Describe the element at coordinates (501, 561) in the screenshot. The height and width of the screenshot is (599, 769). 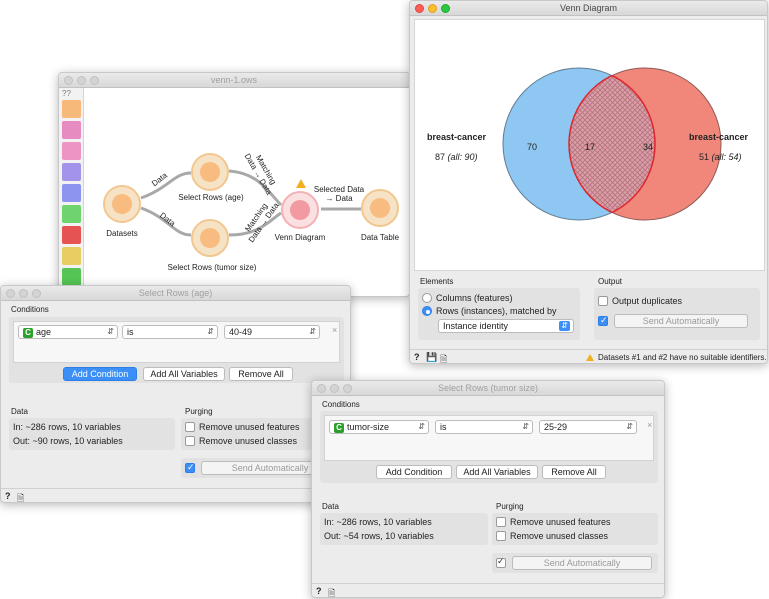
I see `check-icon: ✓` at that location.